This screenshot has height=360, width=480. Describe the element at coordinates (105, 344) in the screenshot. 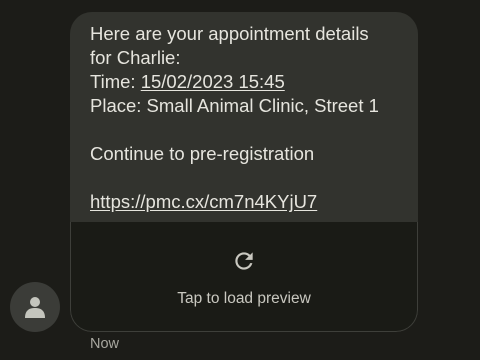

I see `message-timestamp: Now` at that location.